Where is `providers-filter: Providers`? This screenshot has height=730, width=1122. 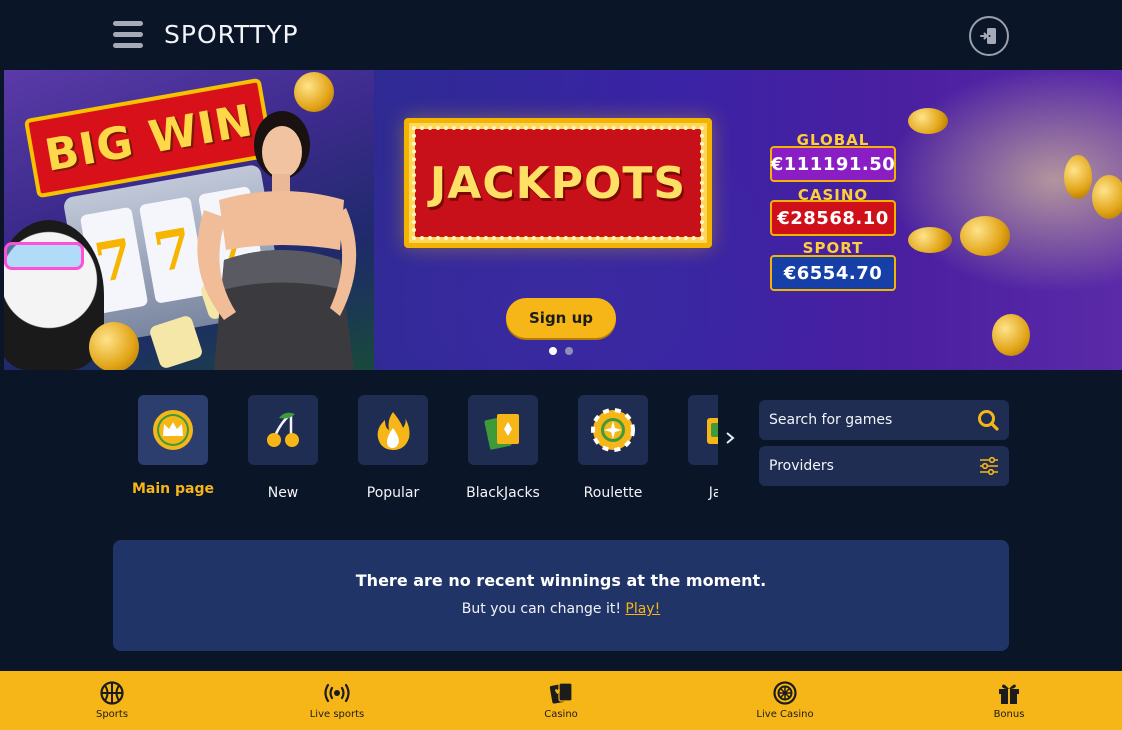 providers-filter: Providers is located at coordinates (884, 466).